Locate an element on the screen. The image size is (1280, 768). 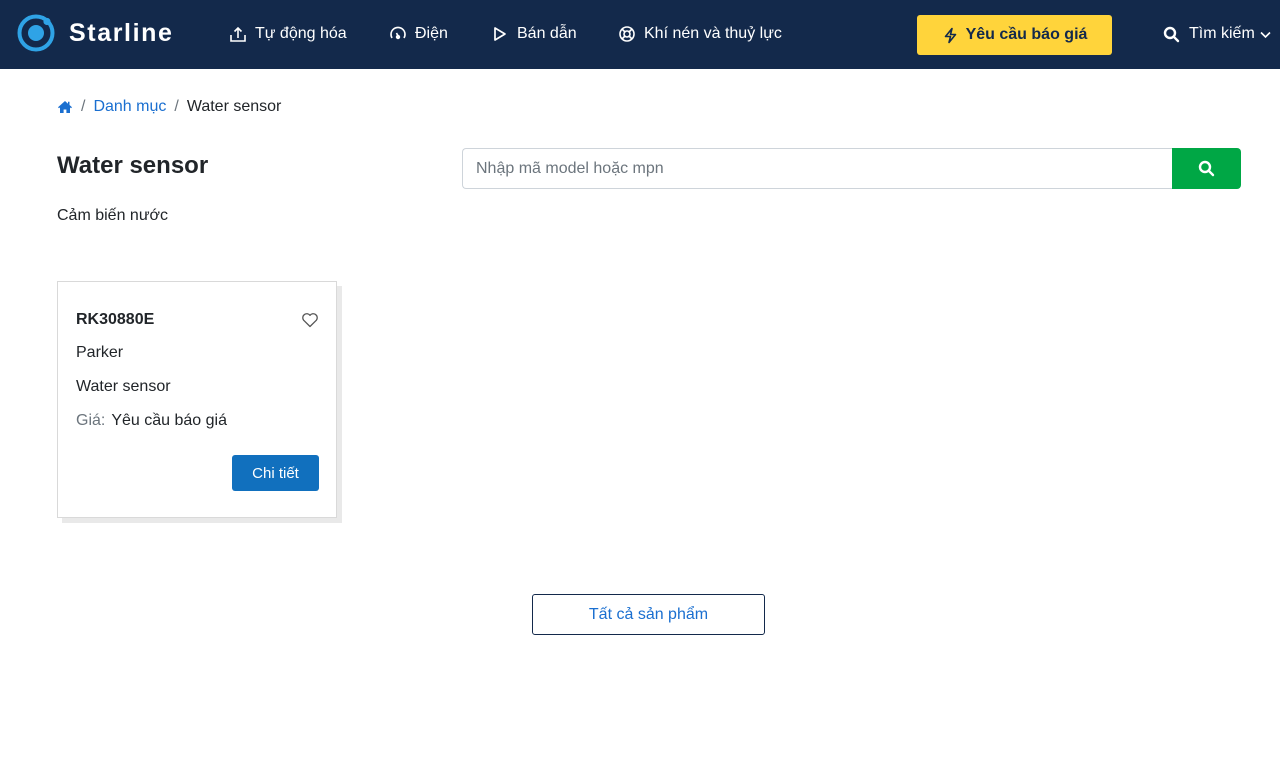
nav-item-semiconductor: Bán dẫn is located at coordinates (534, 34).